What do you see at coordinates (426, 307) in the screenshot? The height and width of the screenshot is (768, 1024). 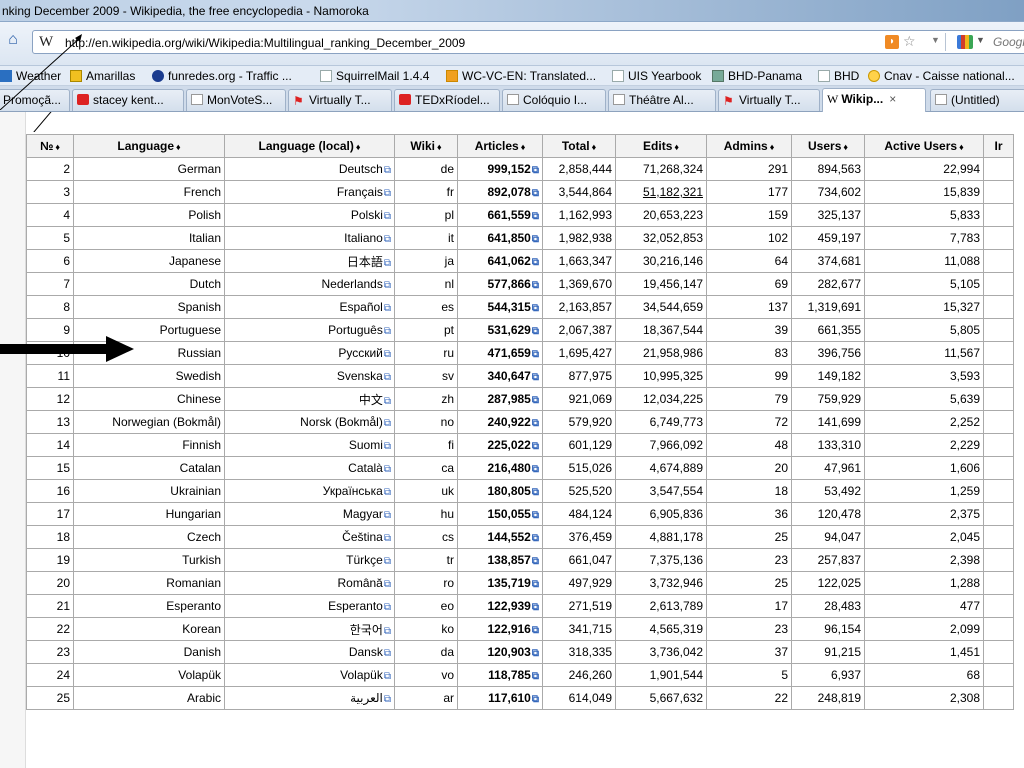 I see `table-cell-wiki: es` at bounding box center [426, 307].